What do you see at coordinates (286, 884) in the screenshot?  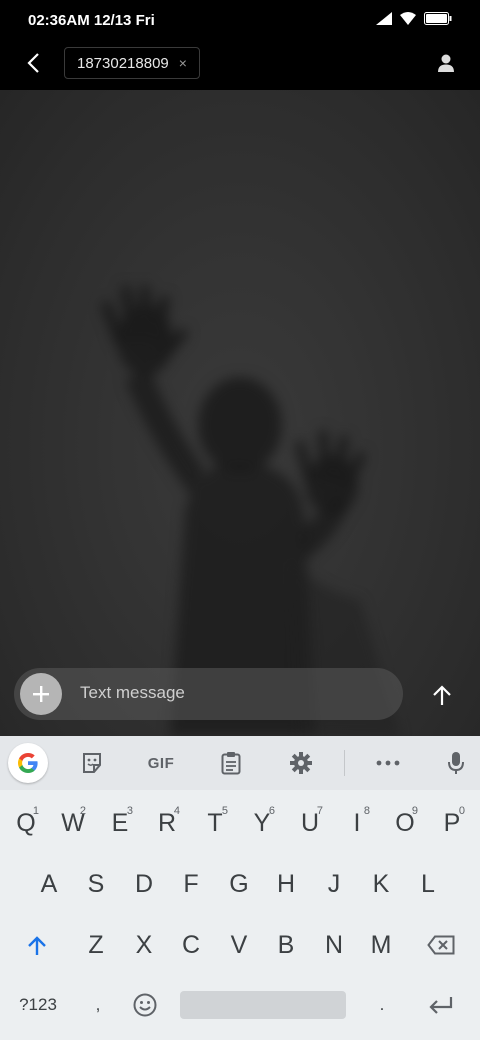 I see `key-h: H` at bounding box center [286, 884].